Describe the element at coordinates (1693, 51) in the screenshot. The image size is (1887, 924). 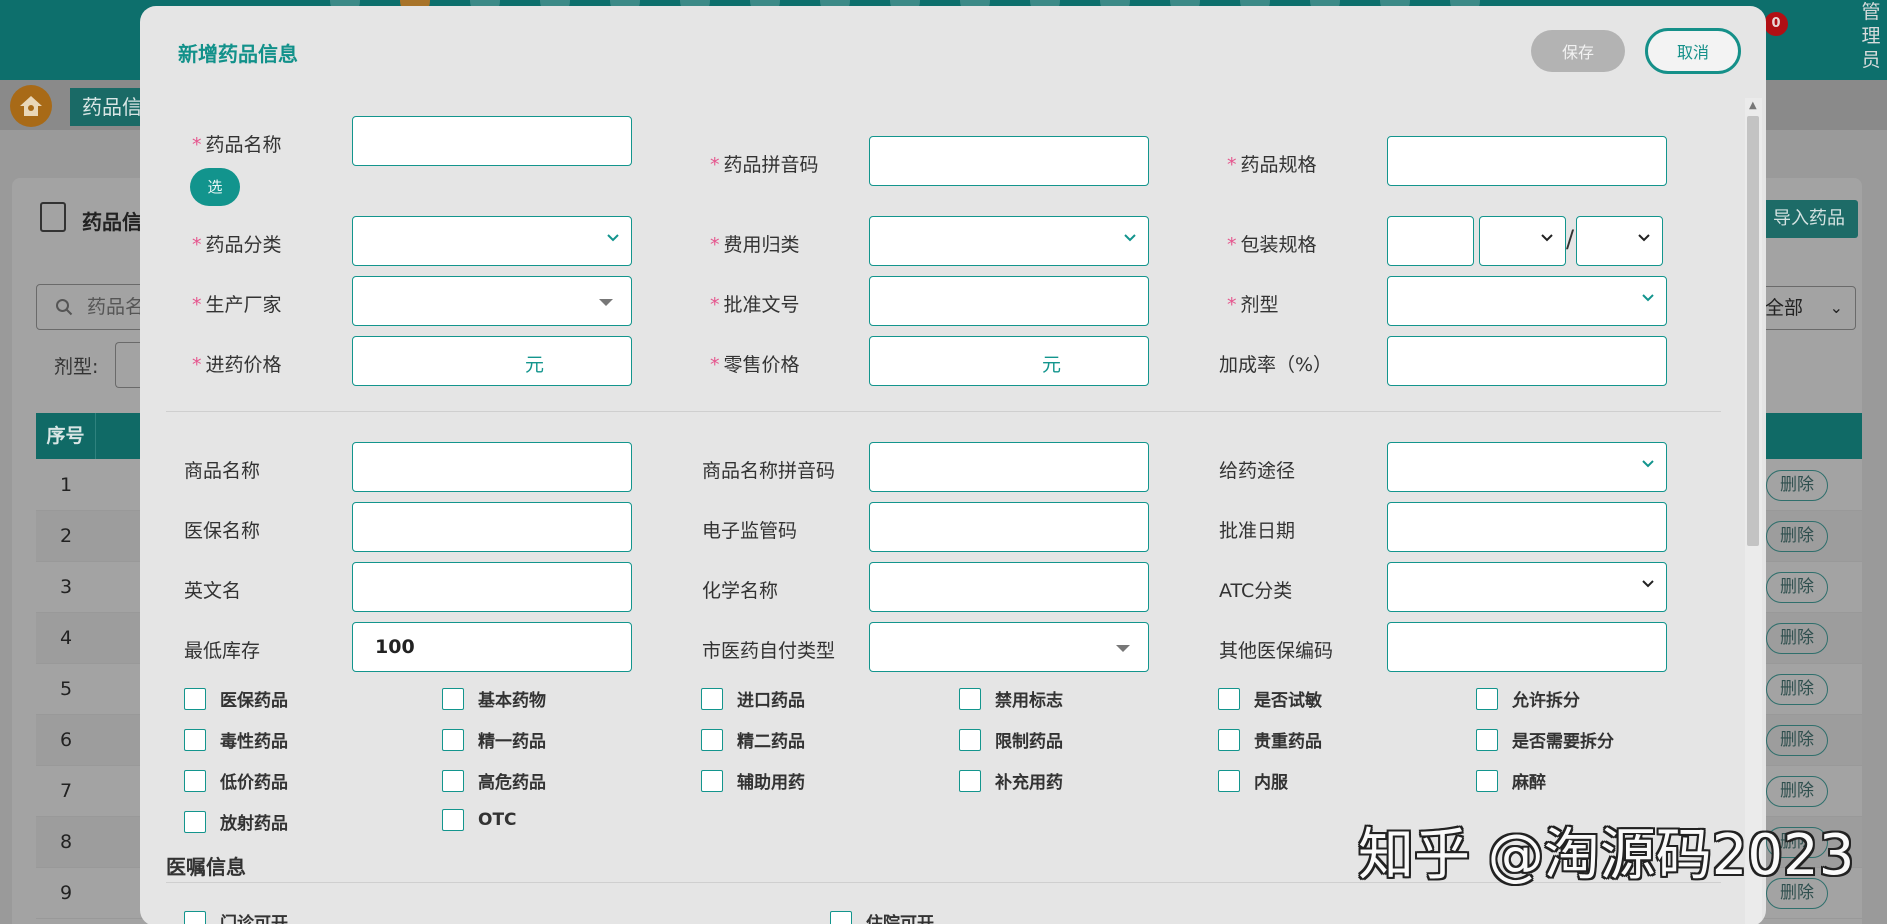
I see `cancel-button: 取消` at that location.